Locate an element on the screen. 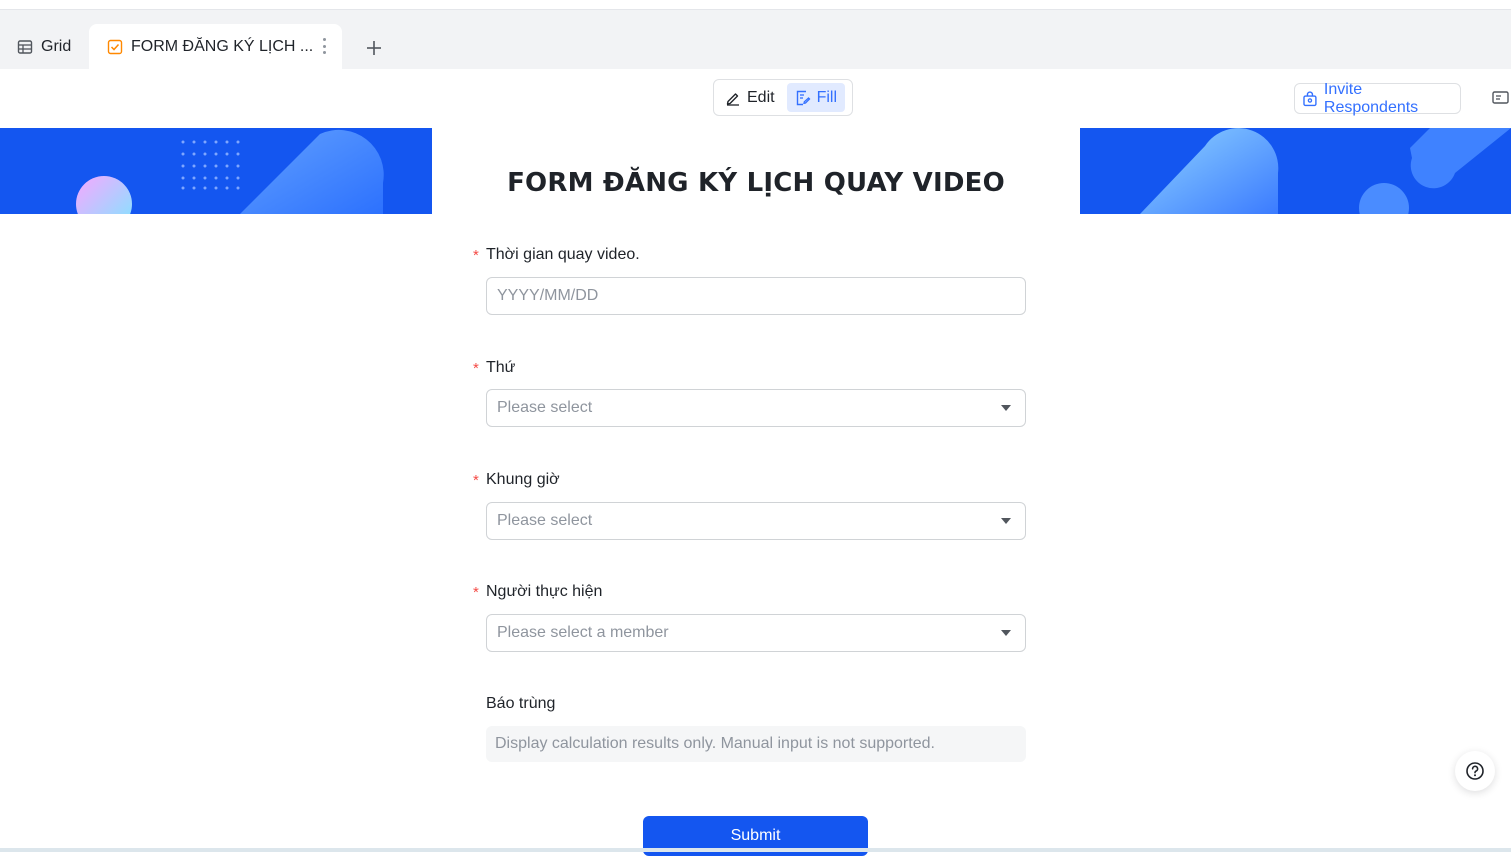 The height and width of the screenshot is (856, 1511). bottom-edge is located at coordinates (755, 850).